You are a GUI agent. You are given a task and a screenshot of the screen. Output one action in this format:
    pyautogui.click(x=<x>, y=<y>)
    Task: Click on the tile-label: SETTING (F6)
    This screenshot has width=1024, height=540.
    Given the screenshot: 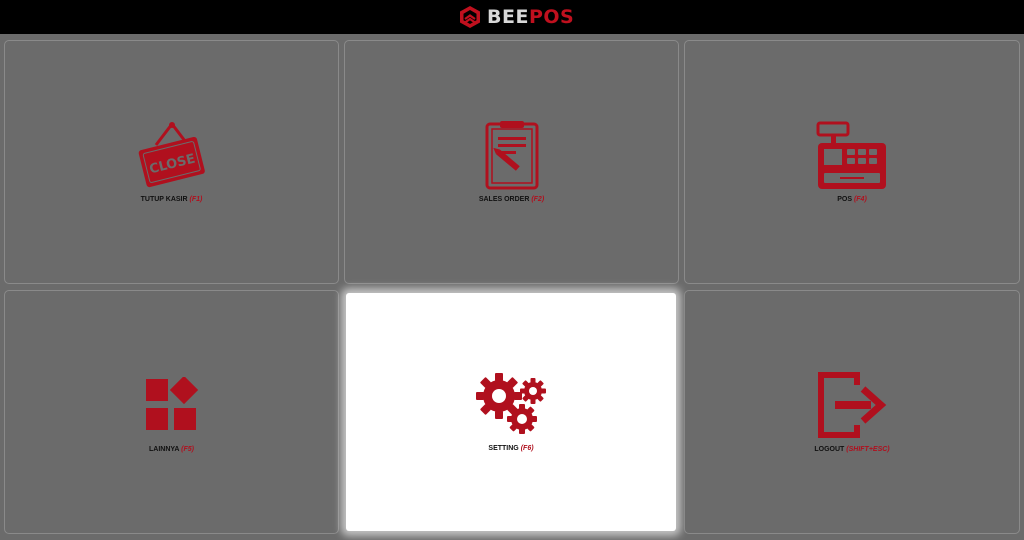 What is the action you would take?
    pyautogui.click(x=511, y=448)
    